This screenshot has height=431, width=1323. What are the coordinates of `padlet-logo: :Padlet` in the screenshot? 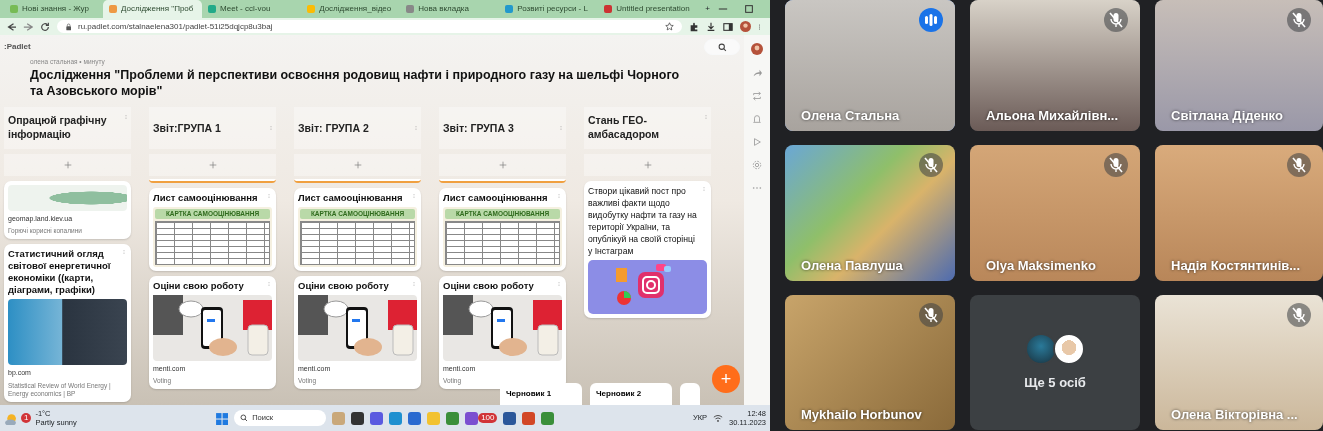 It's located at (17, 47).